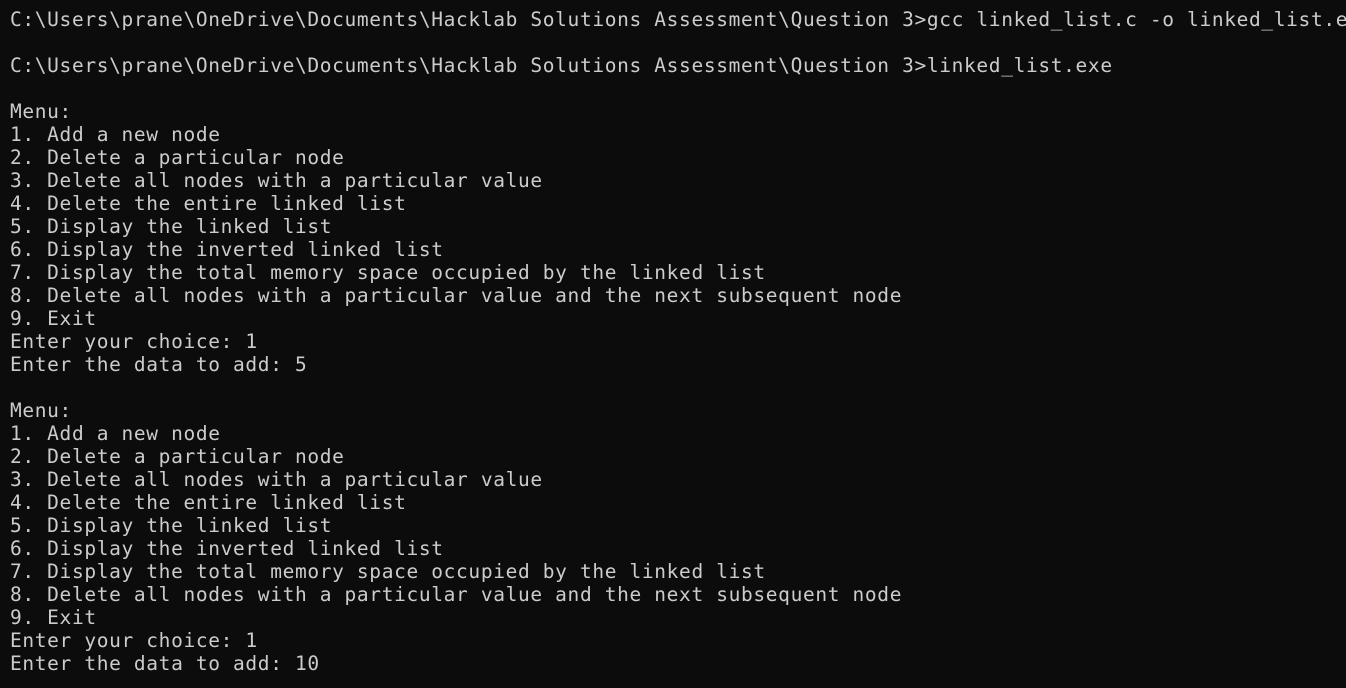 The image size is (1346, 688). What do you see at coordinates (165, 663) in the screenshot?
I see `data-prompt: Enter the data to add: 10` at bounding box center [165, 663].